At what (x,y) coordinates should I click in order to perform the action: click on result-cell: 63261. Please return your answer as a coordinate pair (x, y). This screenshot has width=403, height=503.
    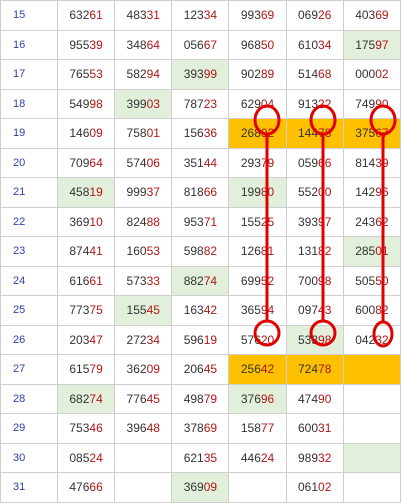
    Looking at the image, I should click on (86, 15).